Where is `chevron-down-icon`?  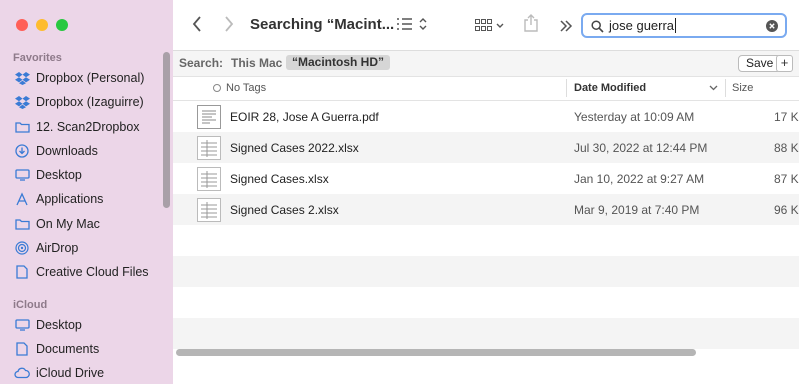 chevron-down-icon is located at coordinates (713, 88).